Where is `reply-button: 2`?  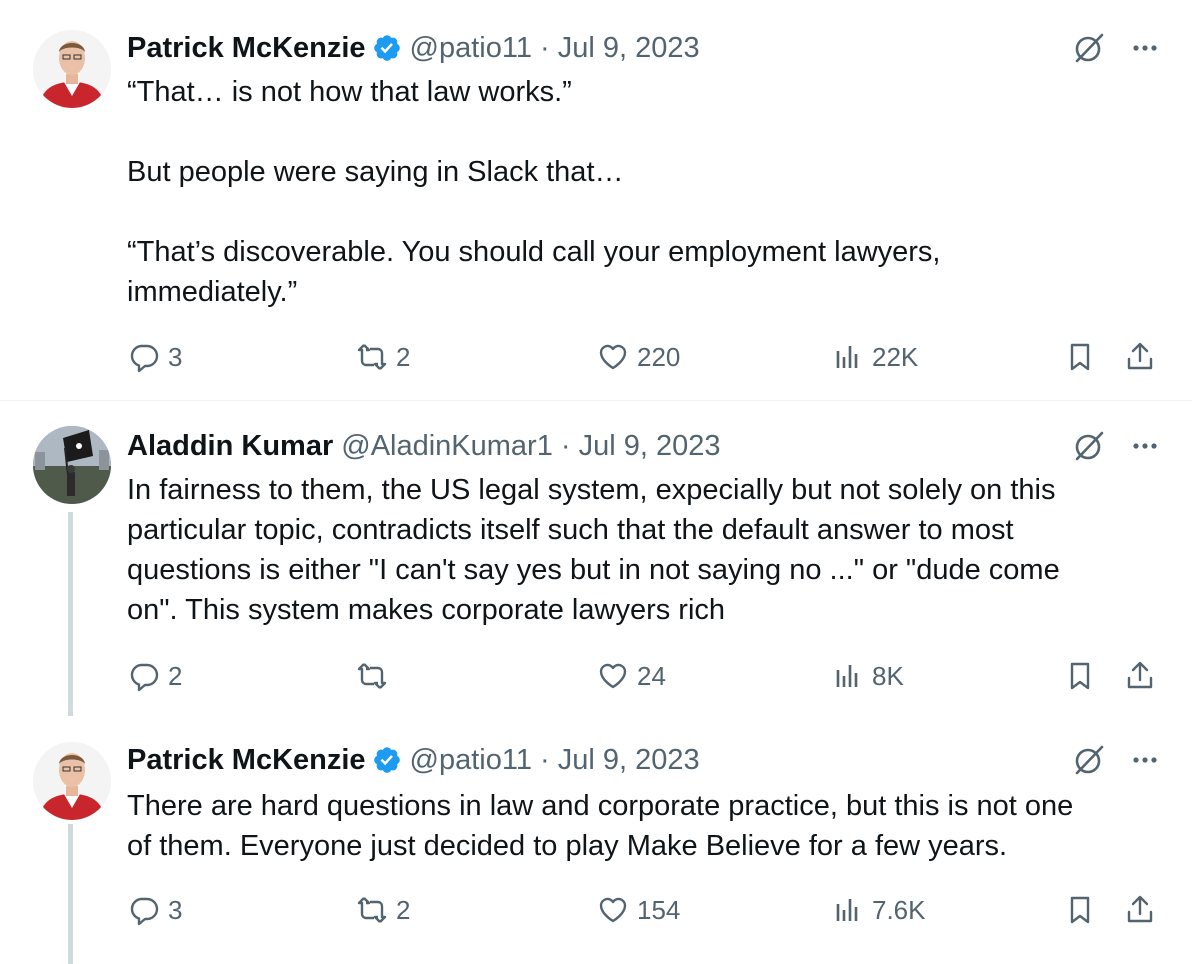 reply-button: 2 is located at coordinates (155, 676).